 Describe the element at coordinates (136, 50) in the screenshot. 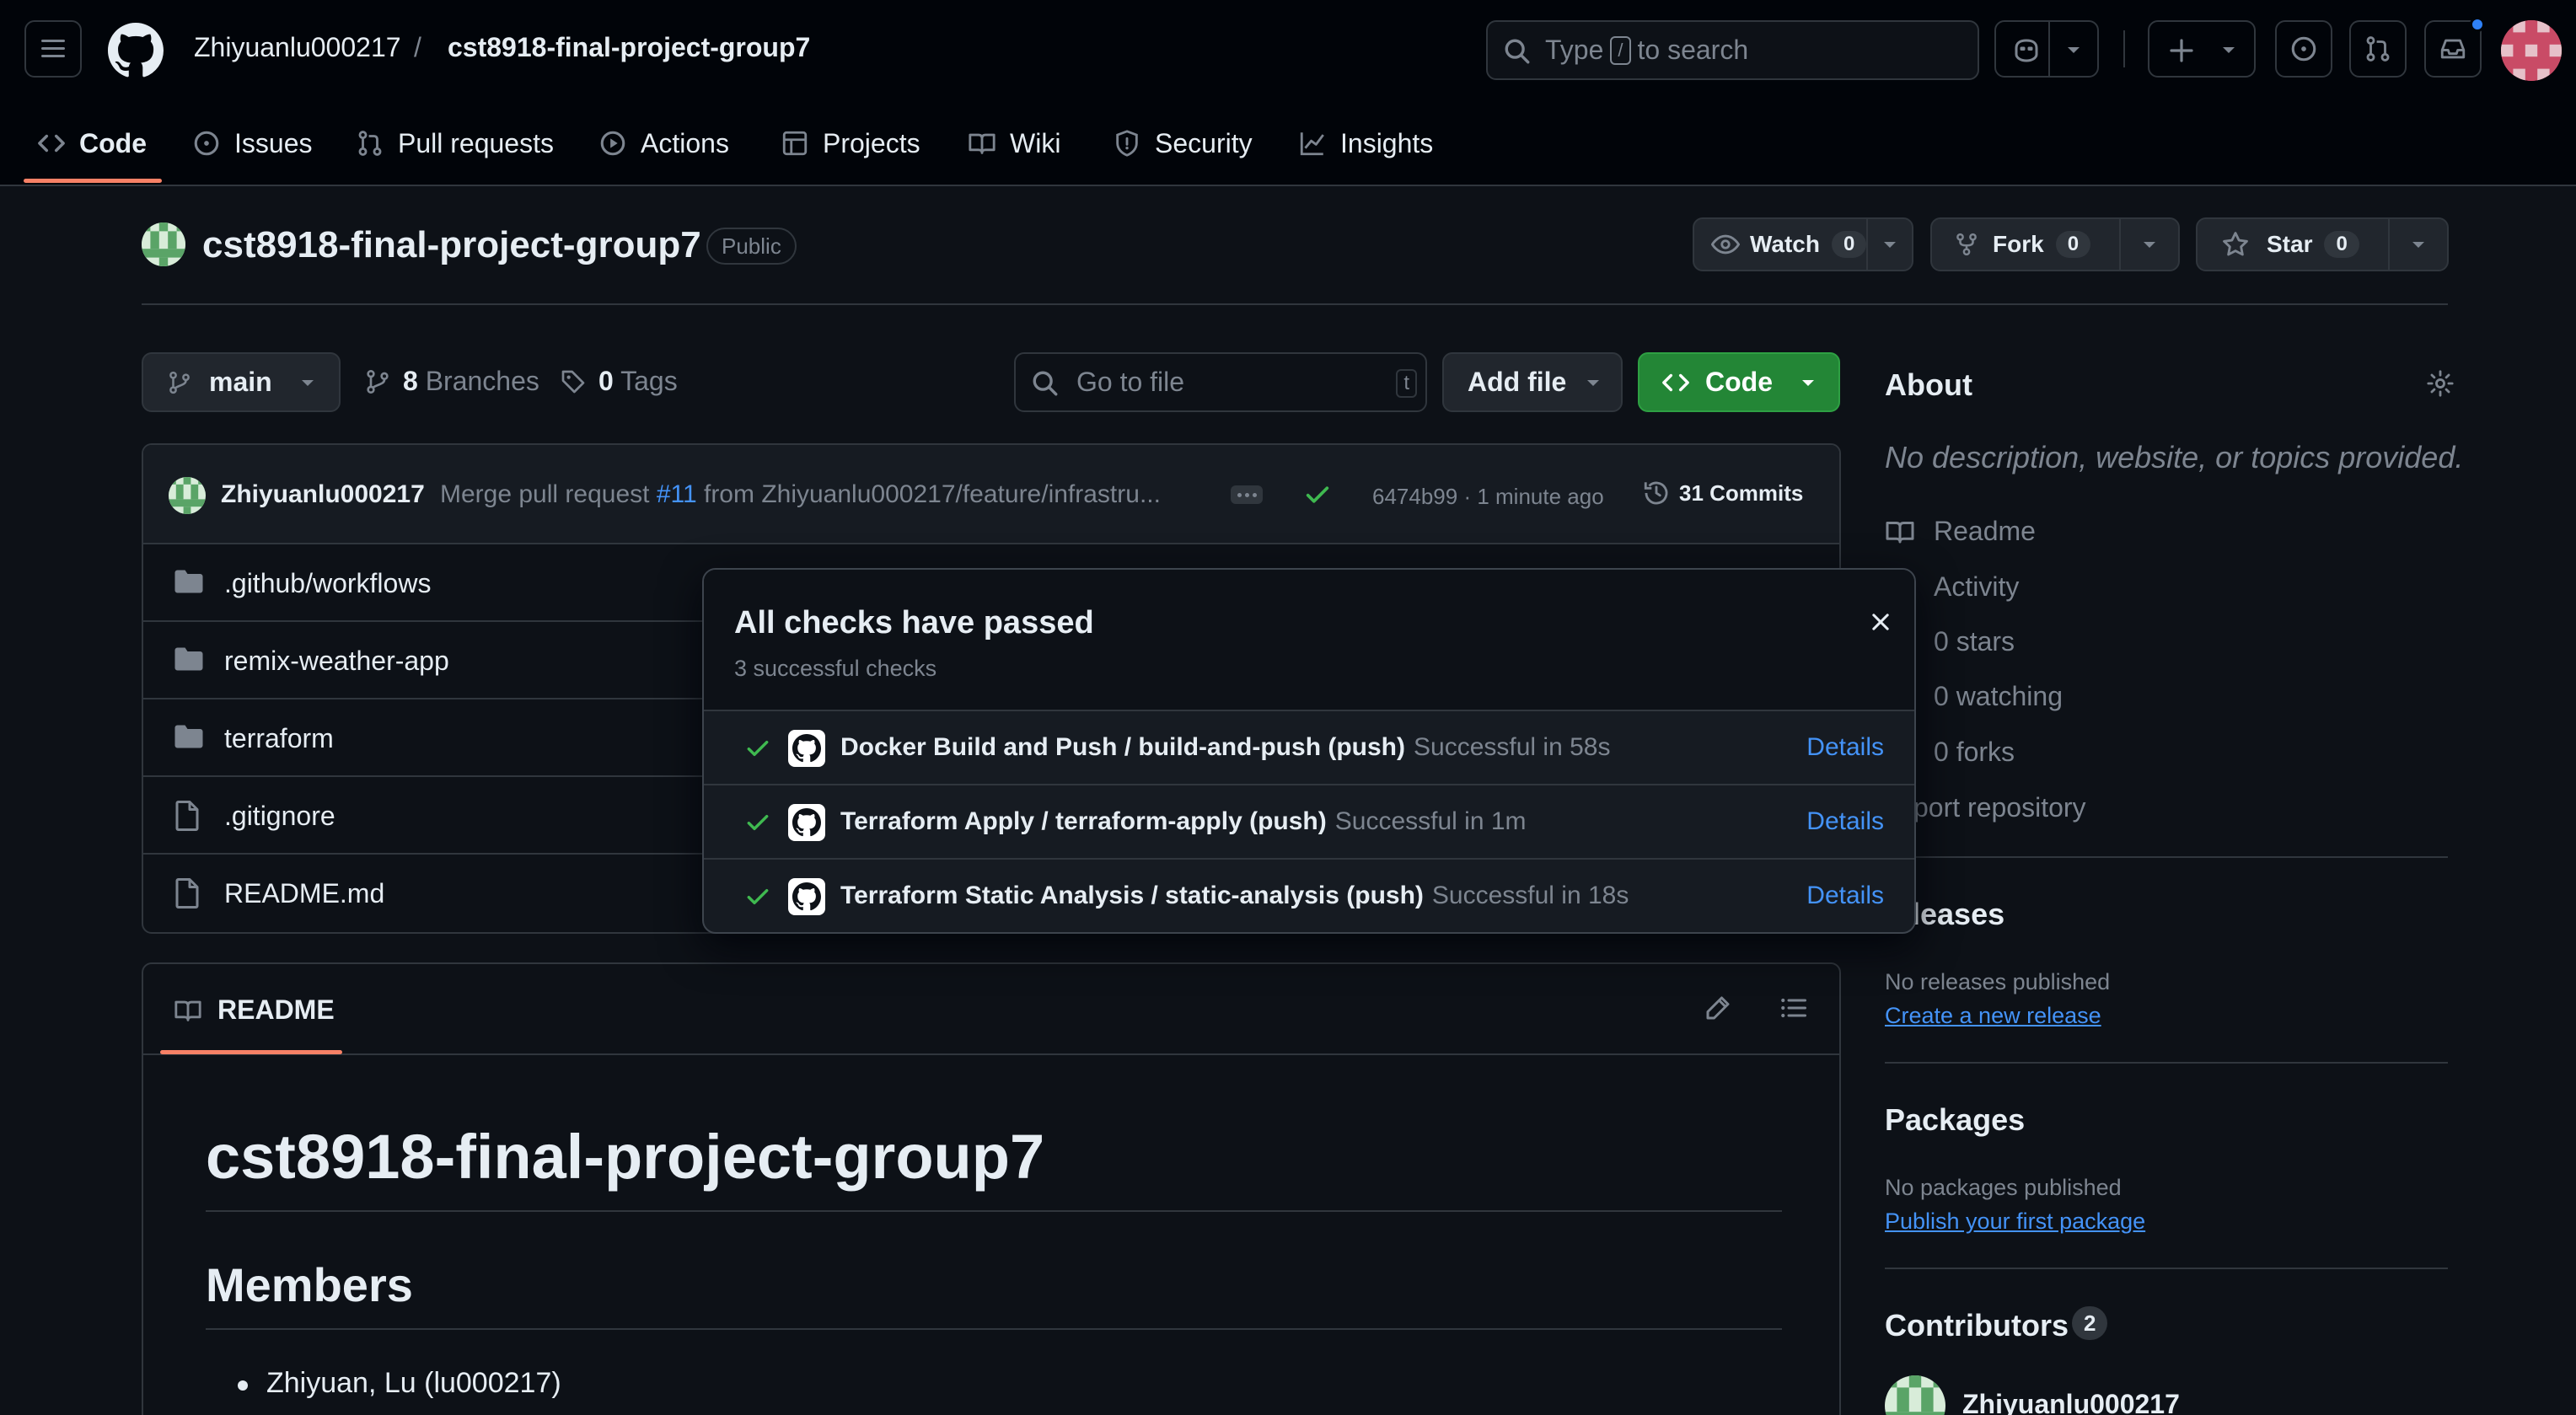

I see `github-logo-icon` at that location.